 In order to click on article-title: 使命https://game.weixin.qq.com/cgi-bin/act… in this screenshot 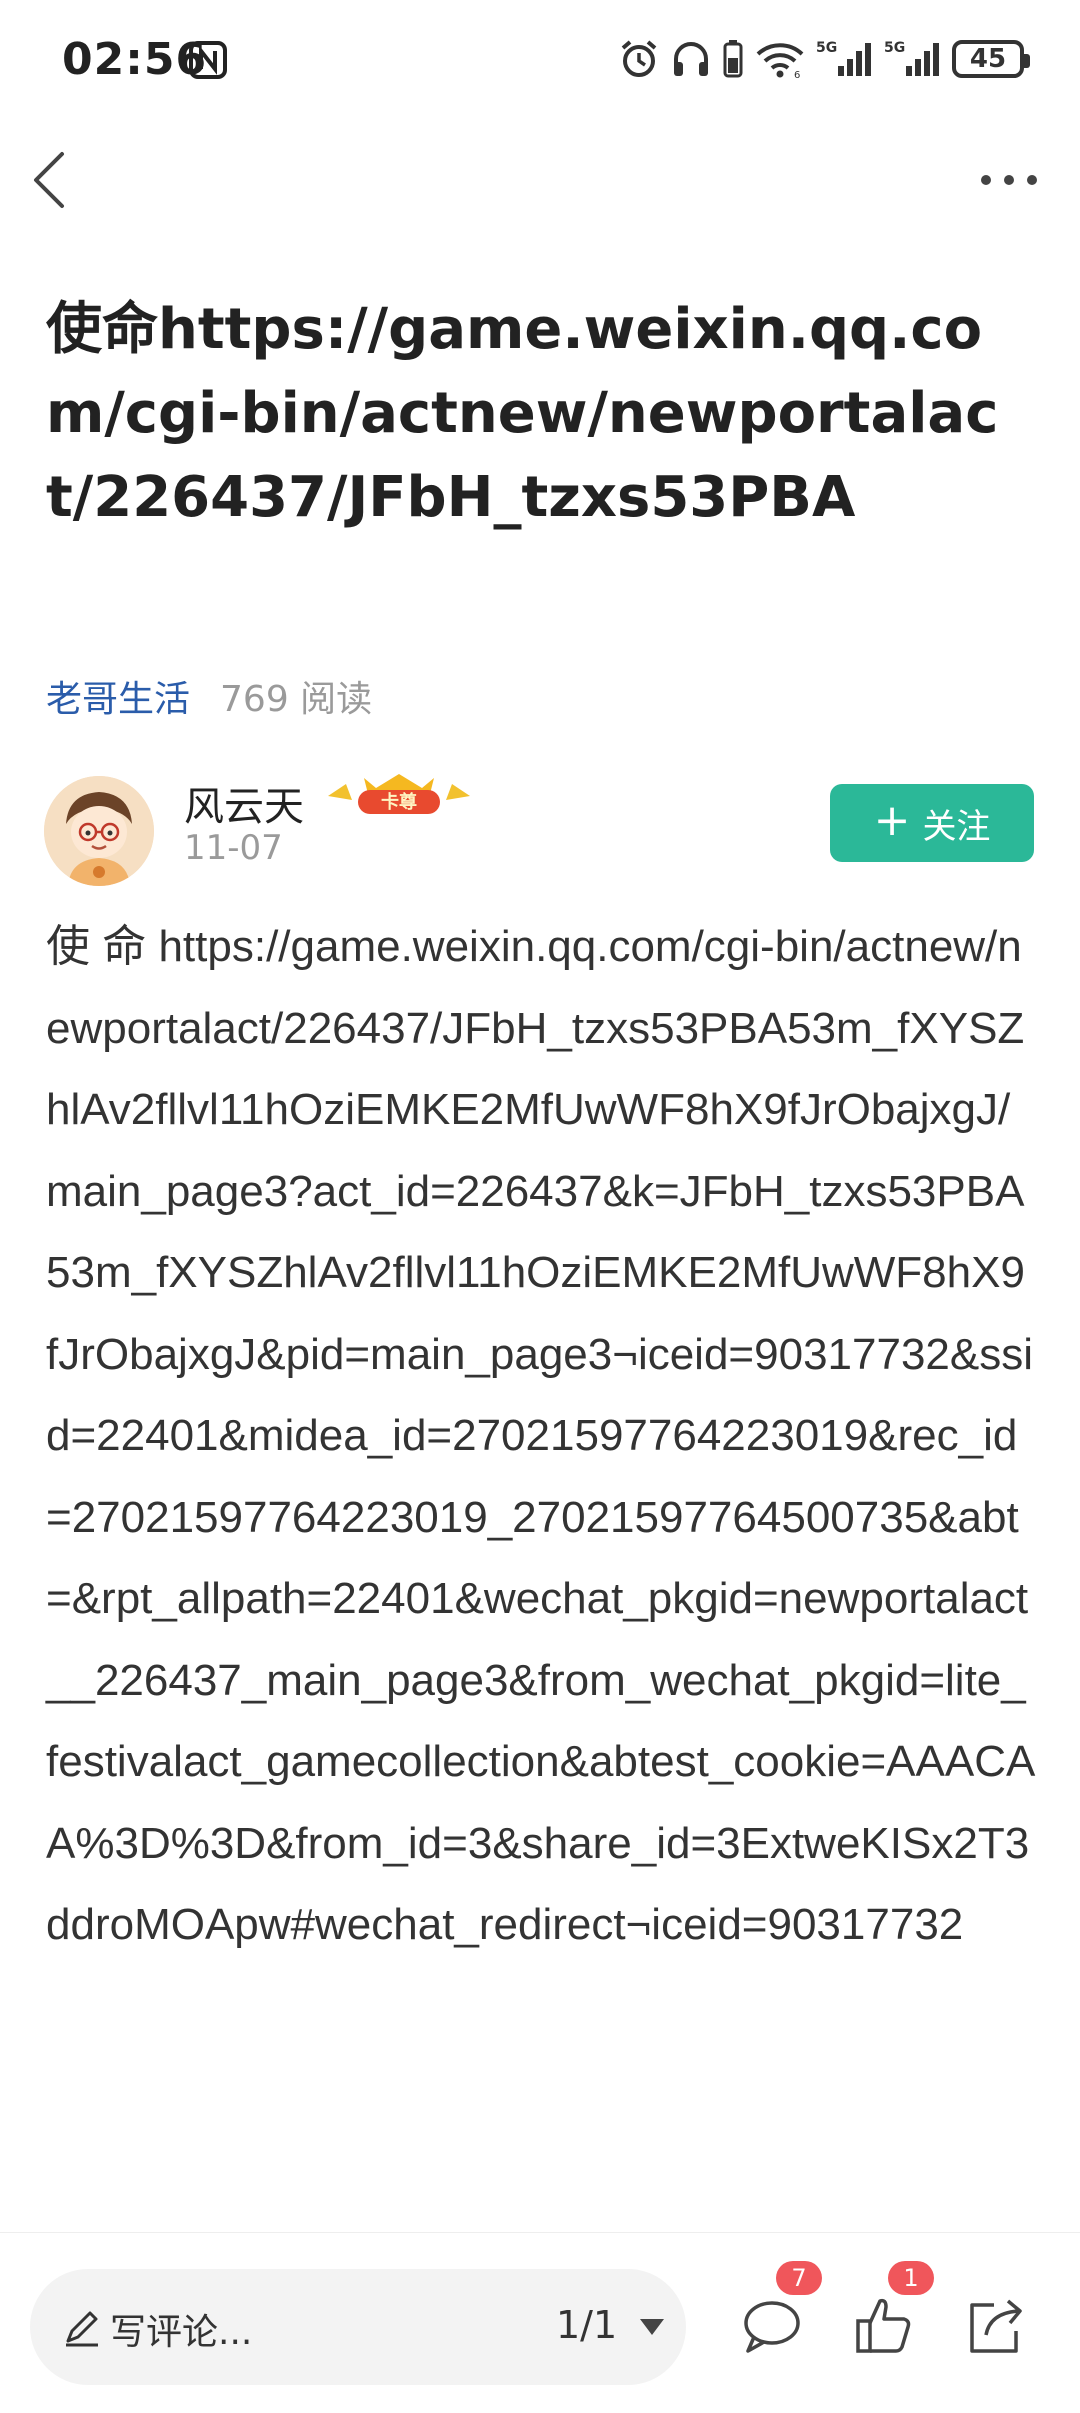, I will do `click(522, 413)`.